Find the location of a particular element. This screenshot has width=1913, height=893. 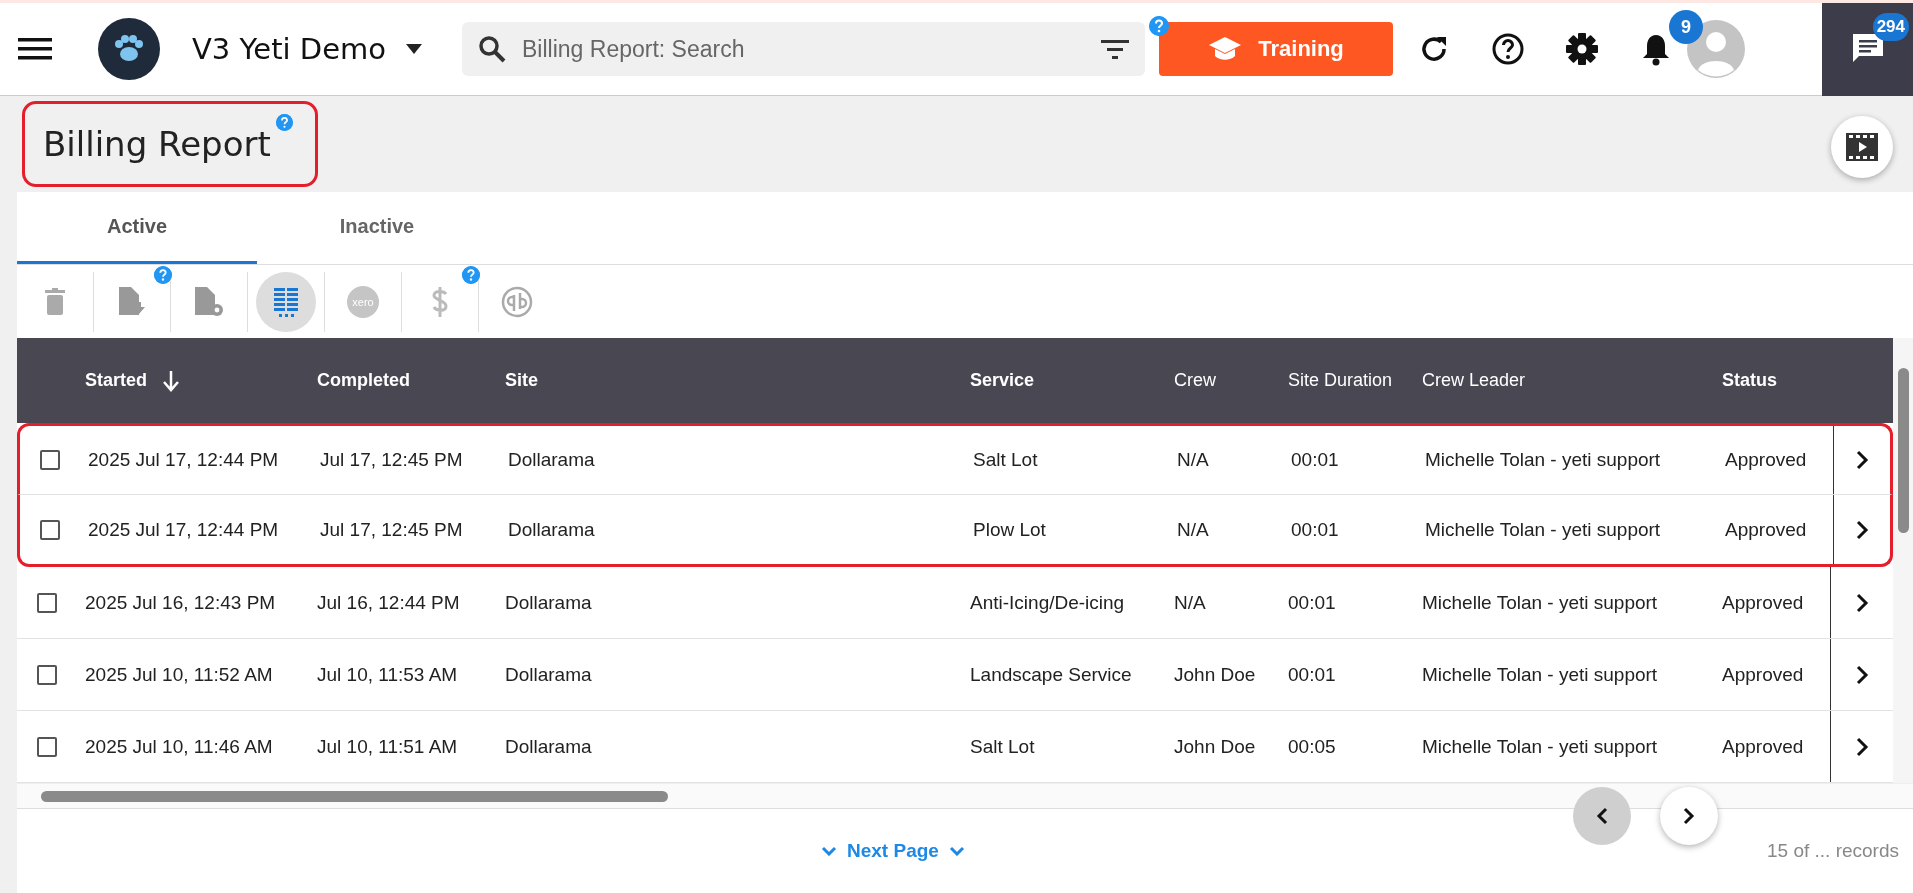

trash-icon is located at coordinates (55, 301).